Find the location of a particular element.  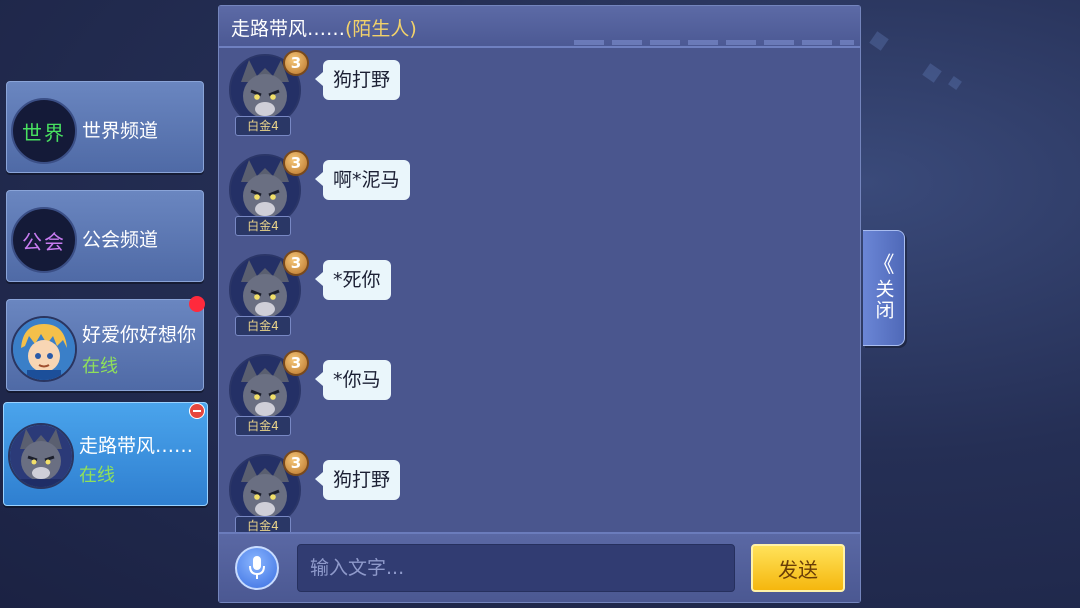

friend-item: 好爱你好想你 在线 is located at coordinates (105, 343).